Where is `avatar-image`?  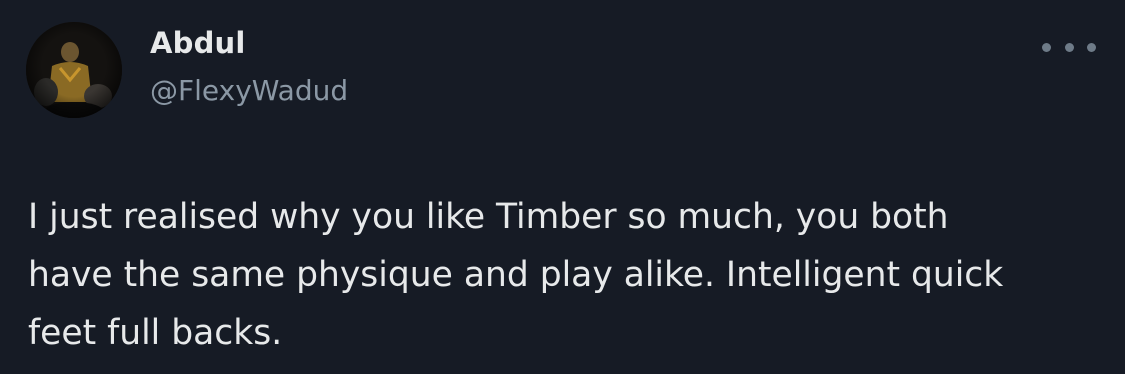
avatar-image is located at coordinates (74, 70).